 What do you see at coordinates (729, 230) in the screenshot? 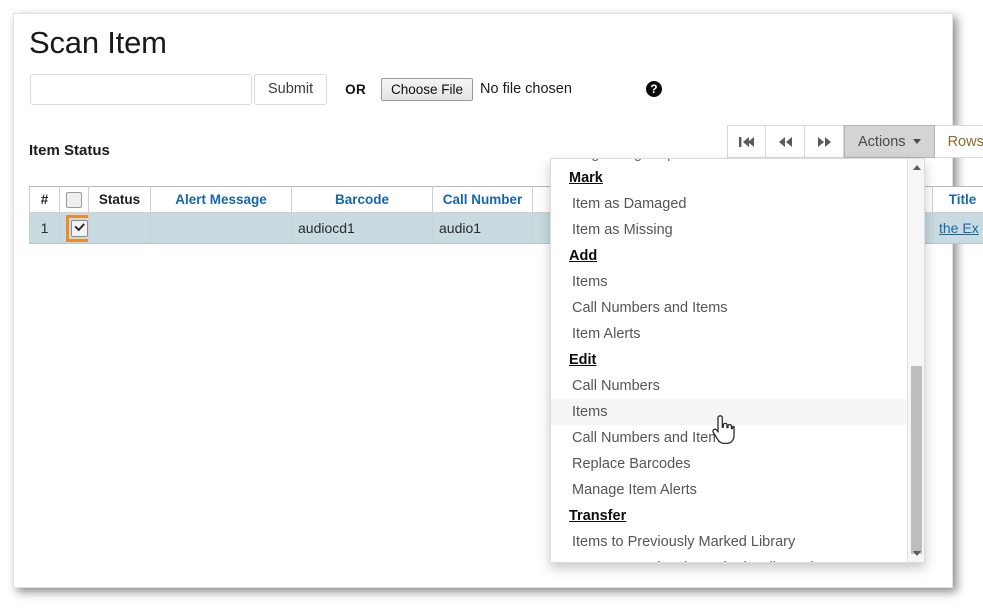
I see `menu-item-item-as-missing: Item as Missing` at bounding box center [729, 230].